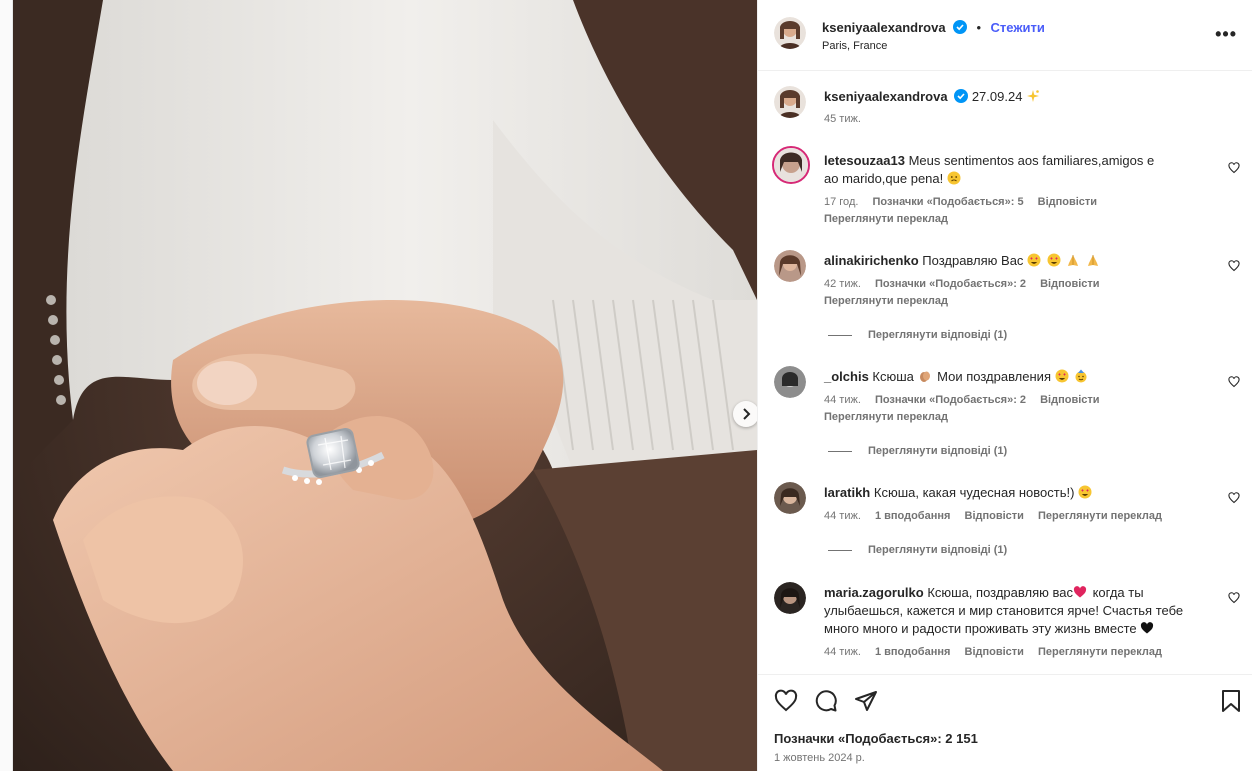  What do you see at coordinates (1147, 628) in the screenshot?
I see `black-heart-emoji-icon` at bounding box center [1147, 628].